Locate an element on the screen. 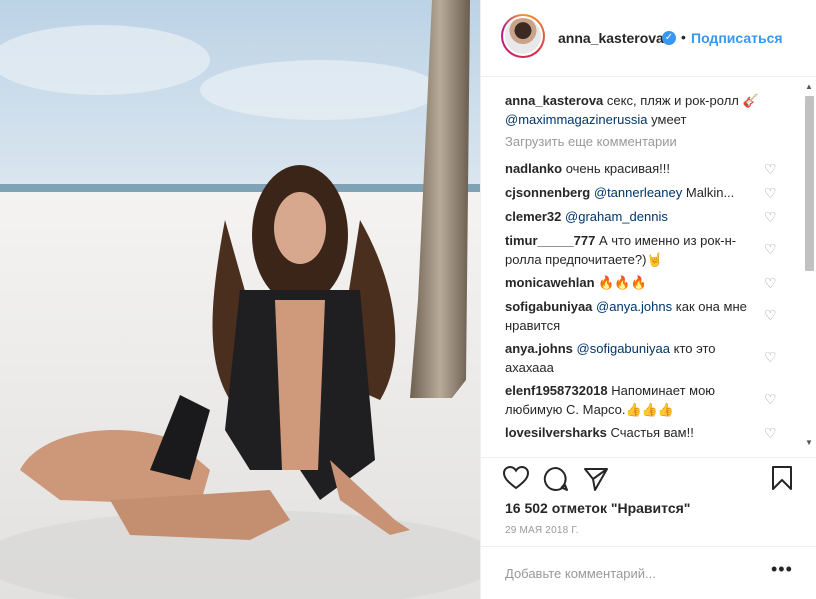 Image resolution: width=816 pixels, height=599 pixels. avatar-image is located at coordinates (523, 36).